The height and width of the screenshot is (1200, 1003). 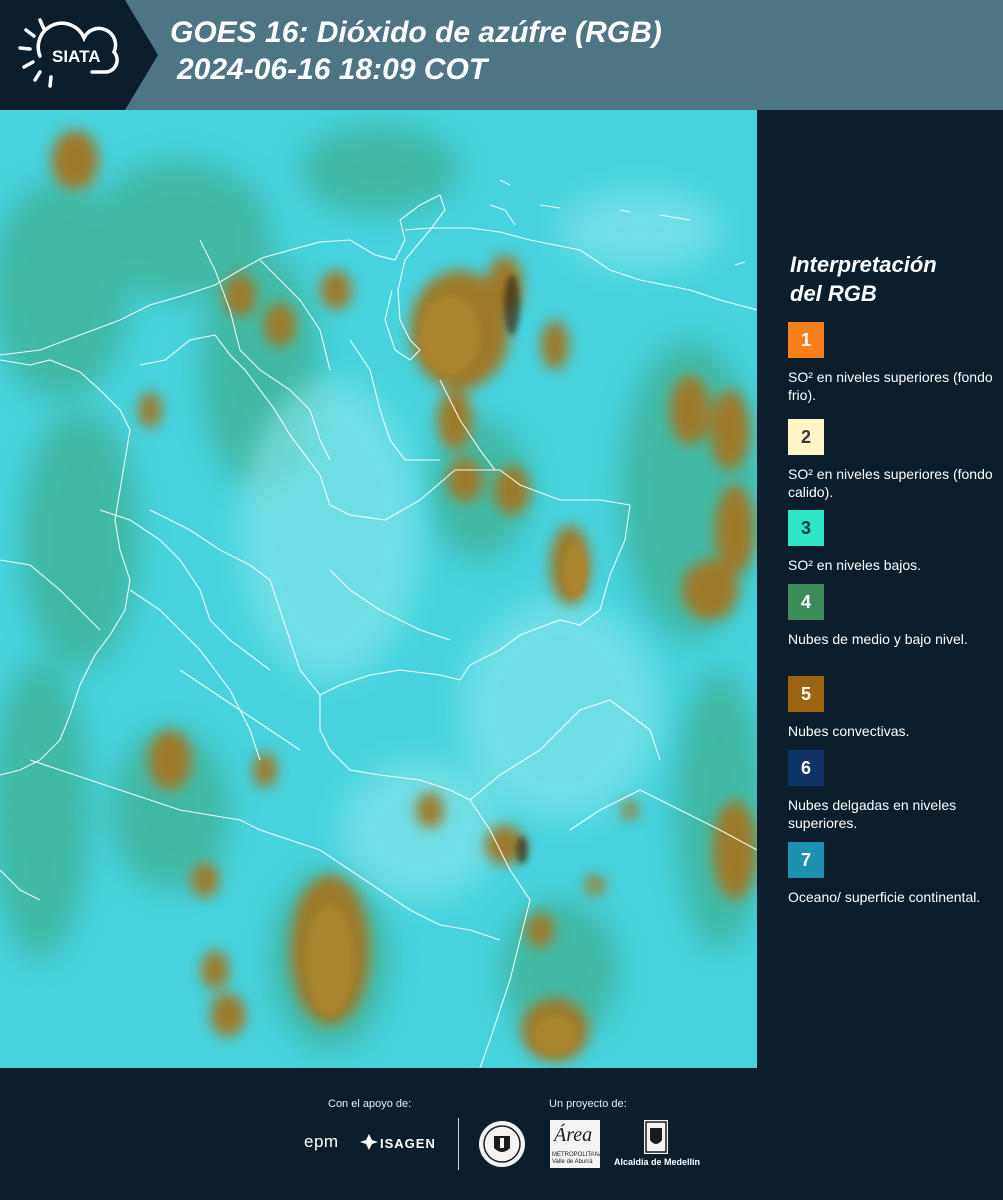 I want to click on isagen-logo: ISAGEN, so click(x=408, y=1143).